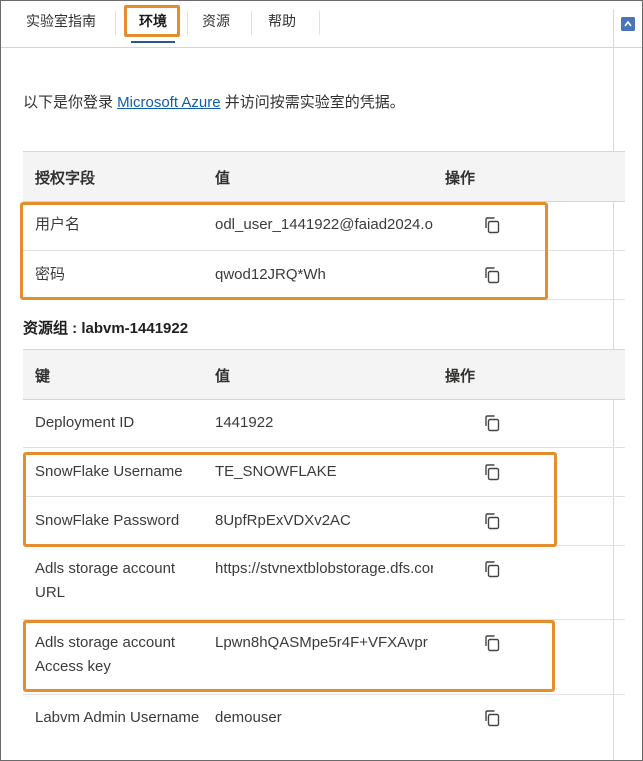 Image resolution: width=643 pixels, height=761 pixels. I want to click on credentials-header: 授权字段 值 操作, so click(324, 176).